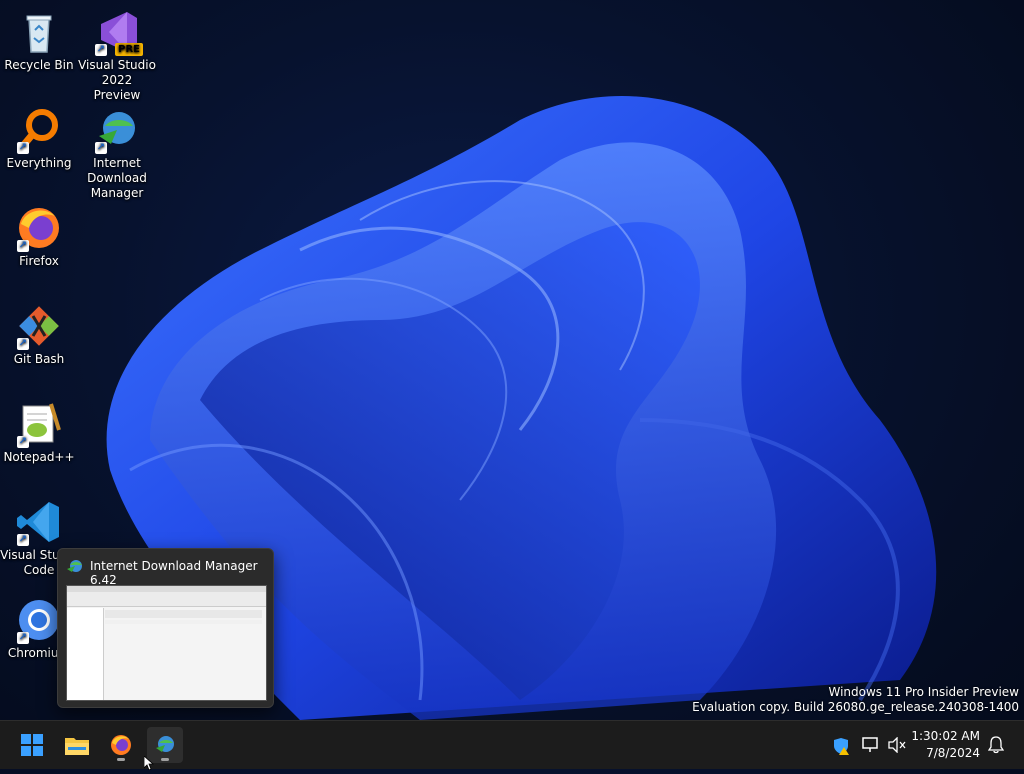  Describe the element at coordinates (183, 614) in the screenshot. I see `preview-header-row` at that location.